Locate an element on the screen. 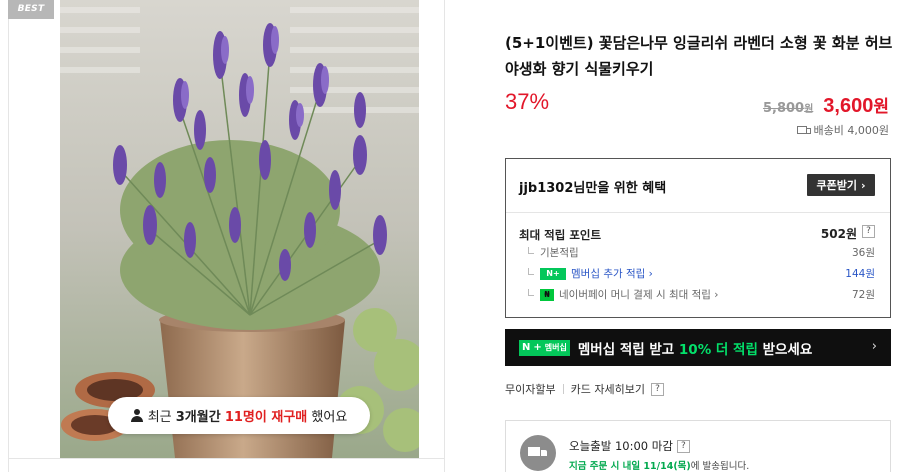 The width and height of the screenshot is (916, 472). npay-money-icon: ₦ is located at coordinates (547, 294).